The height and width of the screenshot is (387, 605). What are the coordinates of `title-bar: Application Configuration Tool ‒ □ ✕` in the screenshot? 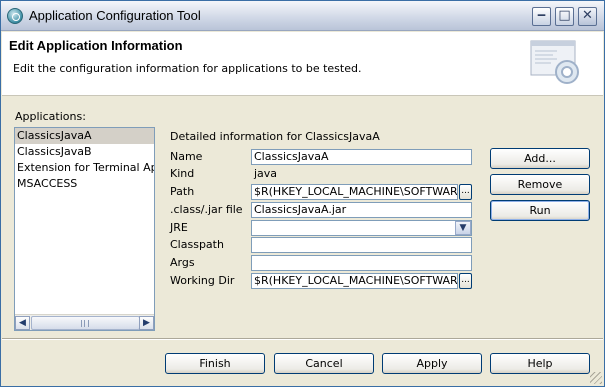 It's located at (302, 16).